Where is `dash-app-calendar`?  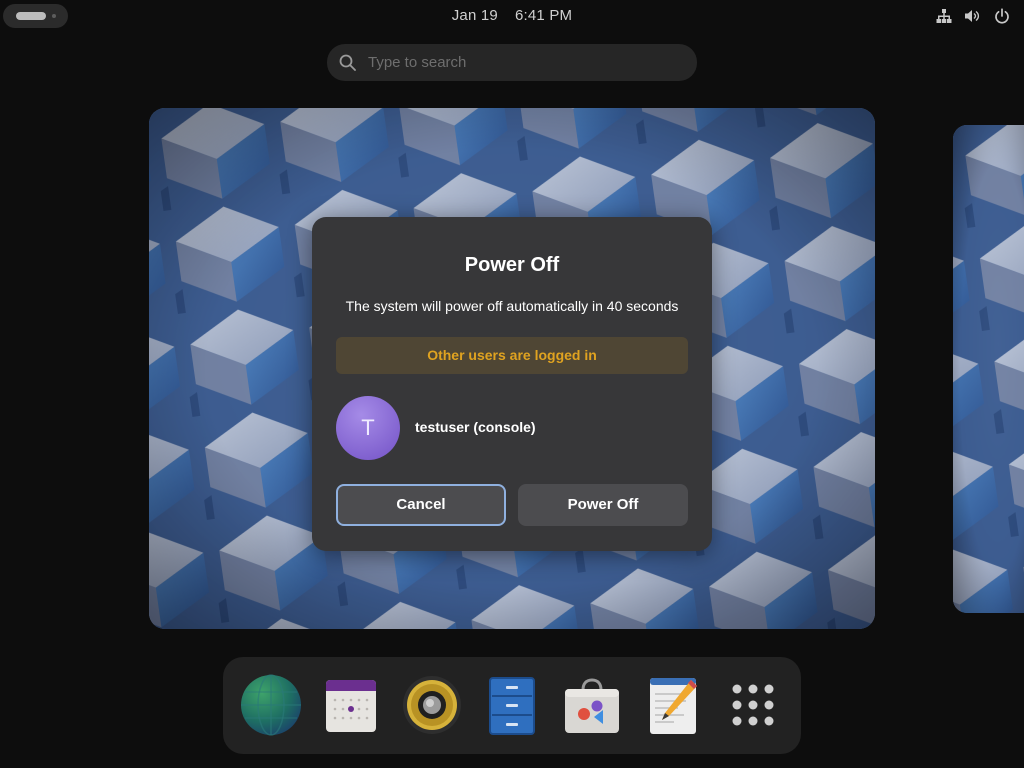 dash-app-calendar is located at coordinates (351, 705).